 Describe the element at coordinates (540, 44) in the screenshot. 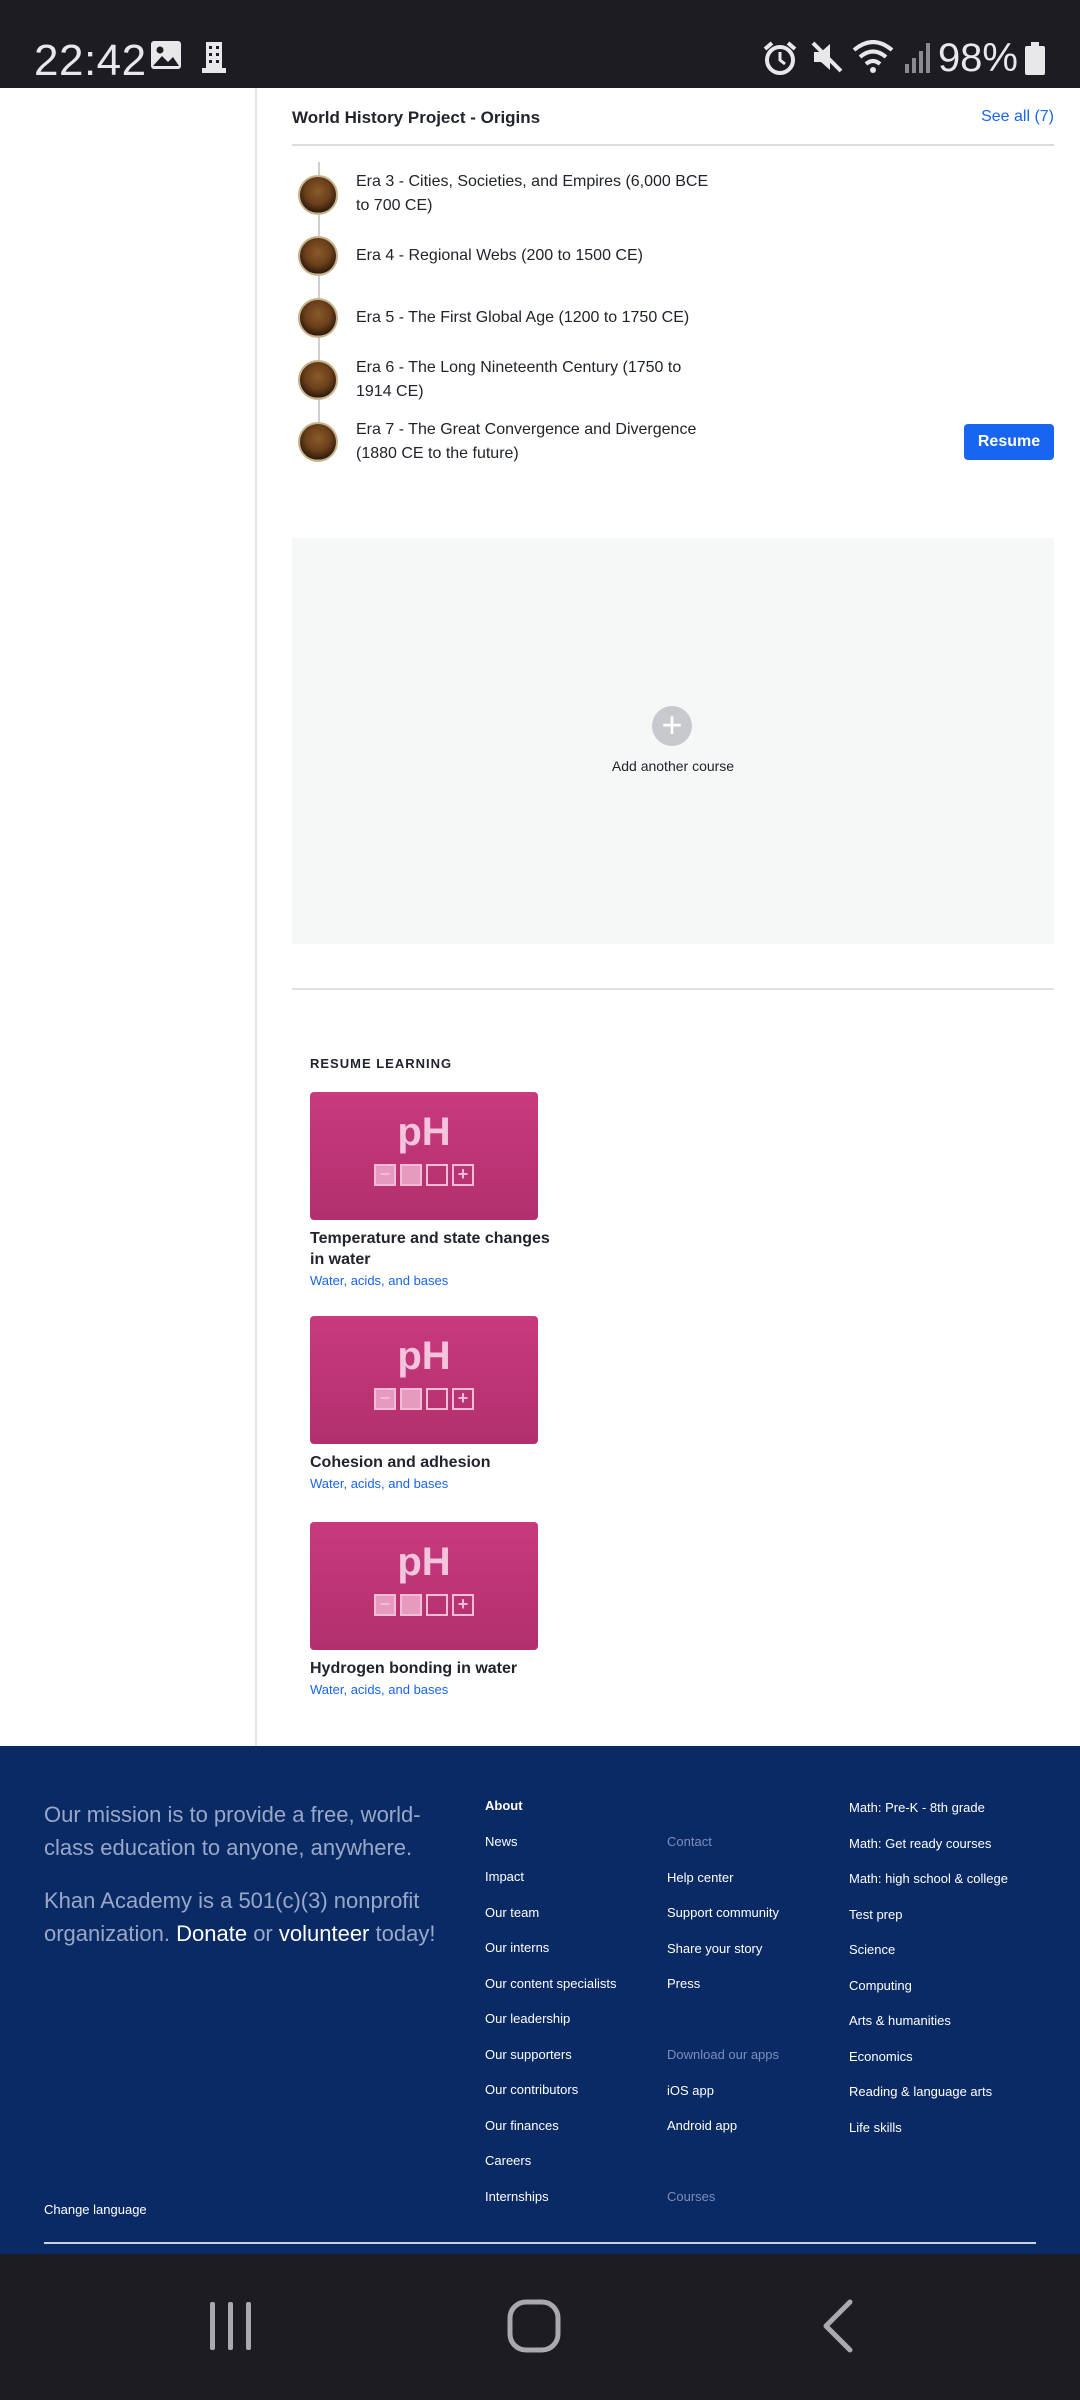

I see `status-bar: 22:42 98%` at that location.